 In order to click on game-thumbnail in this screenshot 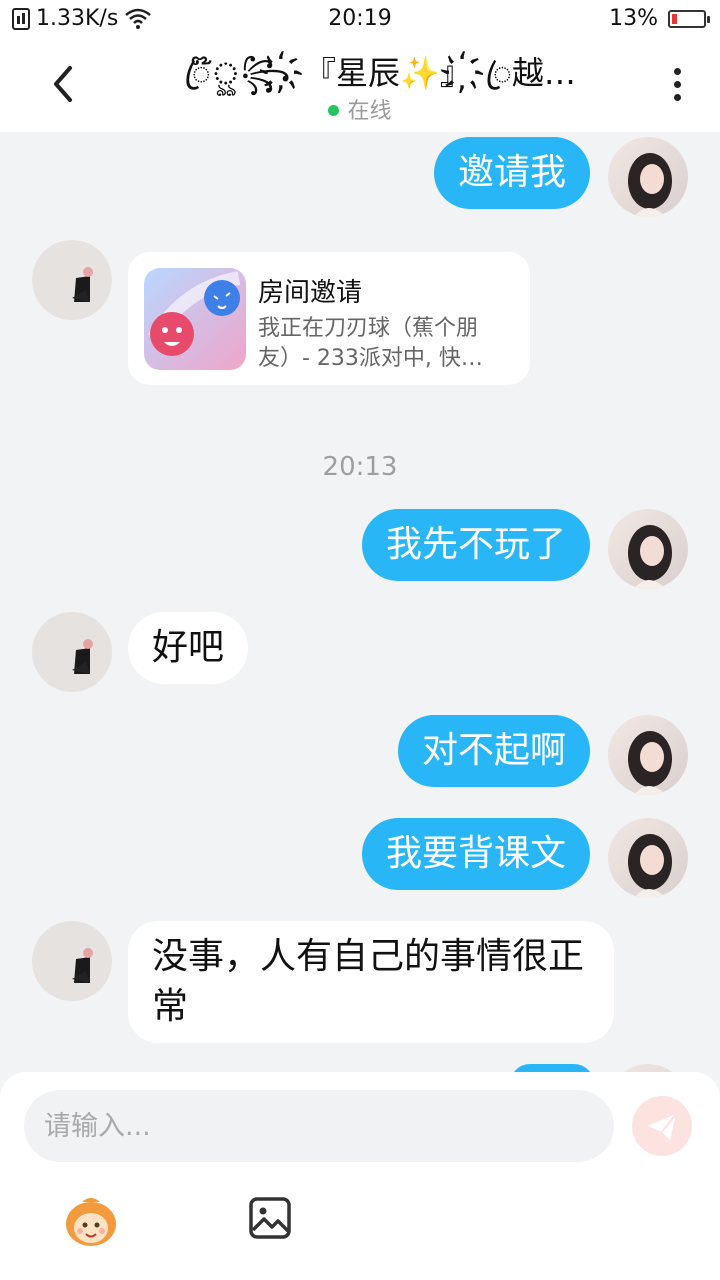, I will do `click(195, 319)`.